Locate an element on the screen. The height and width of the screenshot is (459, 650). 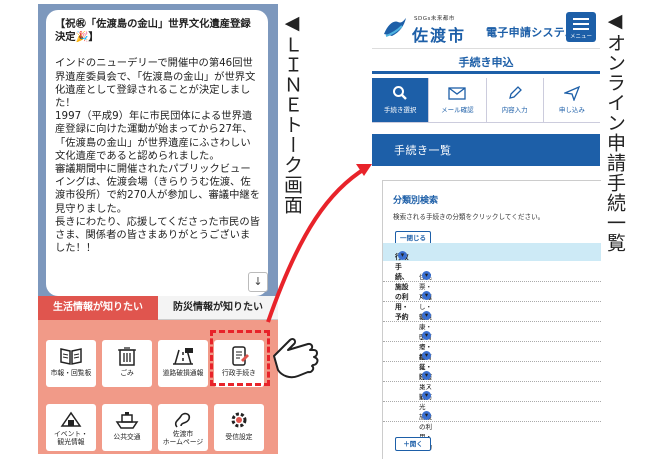
category-item: 子育て・教育▾ is located at coordinates (492, 341).